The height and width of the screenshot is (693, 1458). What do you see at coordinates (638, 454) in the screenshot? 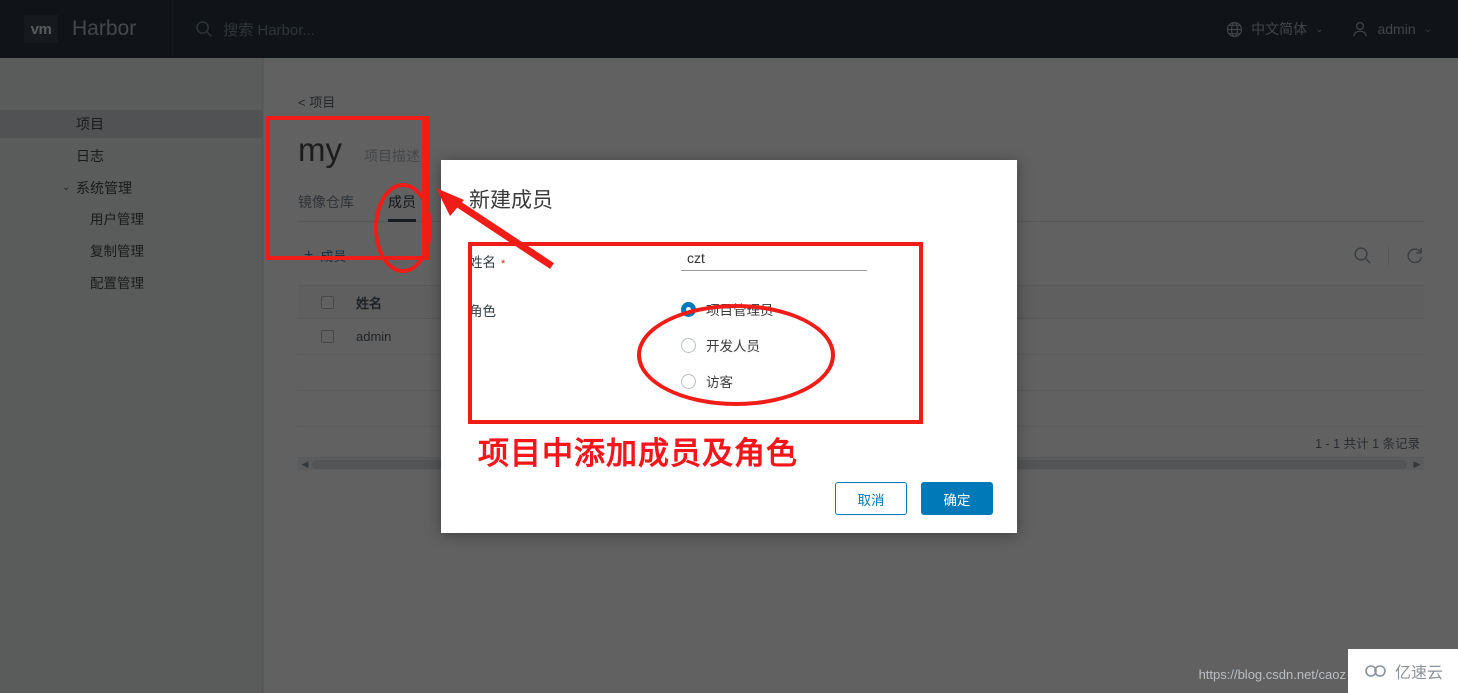
I see `annotation-caption: 项目中添加成员及角色` at bounding box center [638, 454].